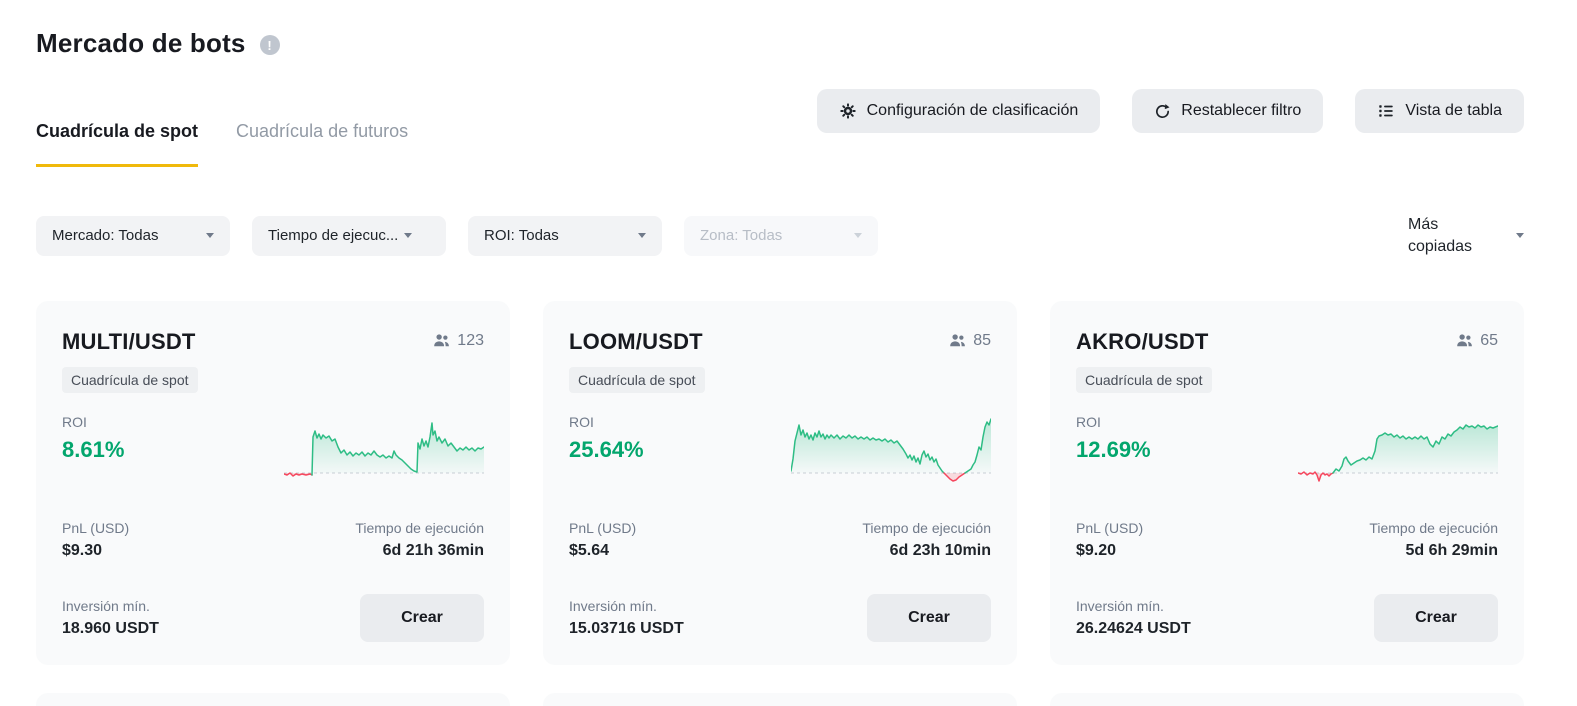  Describe the element at coordinates (972, 110) in the screenshot. I see `sort-config-label: Configuración de clasificación` at that location.